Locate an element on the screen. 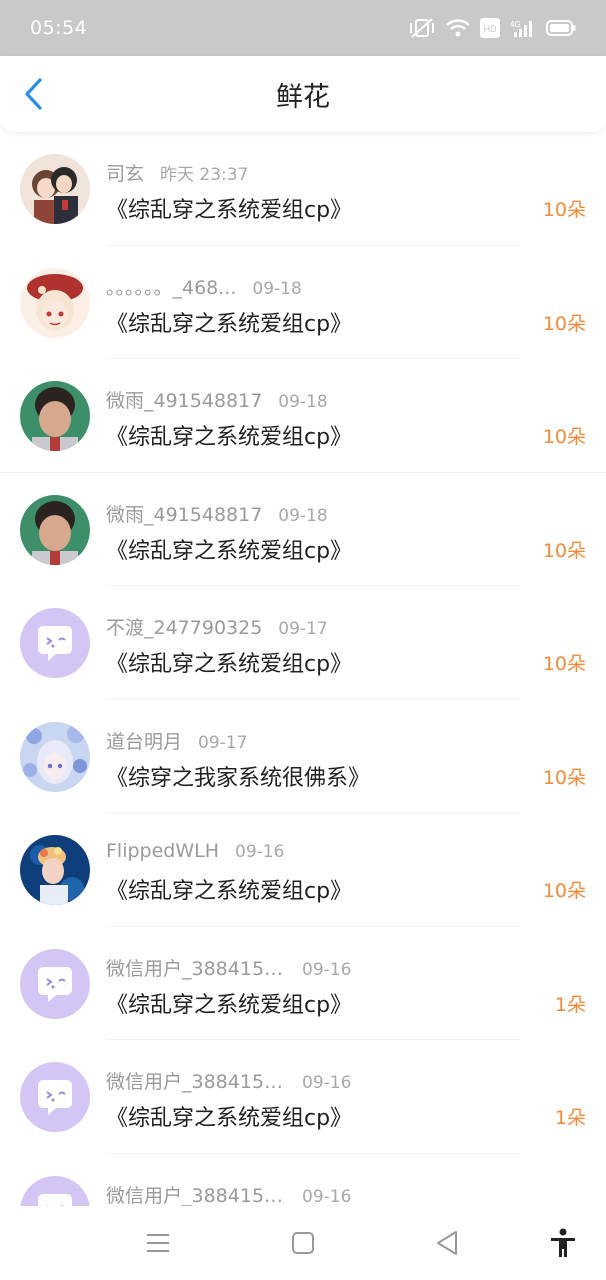  chevron-left-icon is located at coordinates (33, 94).